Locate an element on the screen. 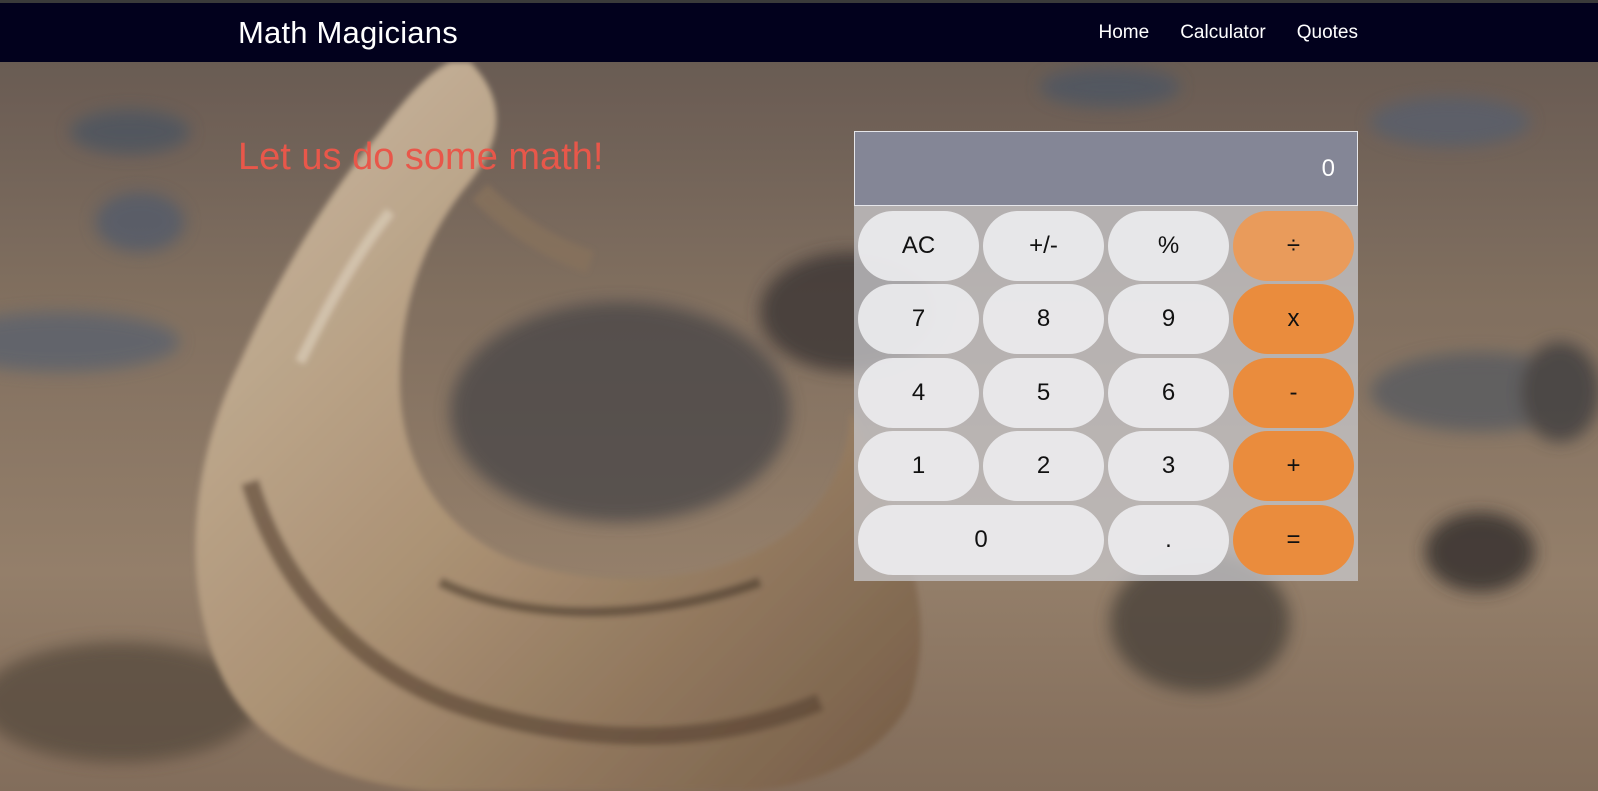  nav-link-calculator: Calculator is located at coordinates (1223, 33).